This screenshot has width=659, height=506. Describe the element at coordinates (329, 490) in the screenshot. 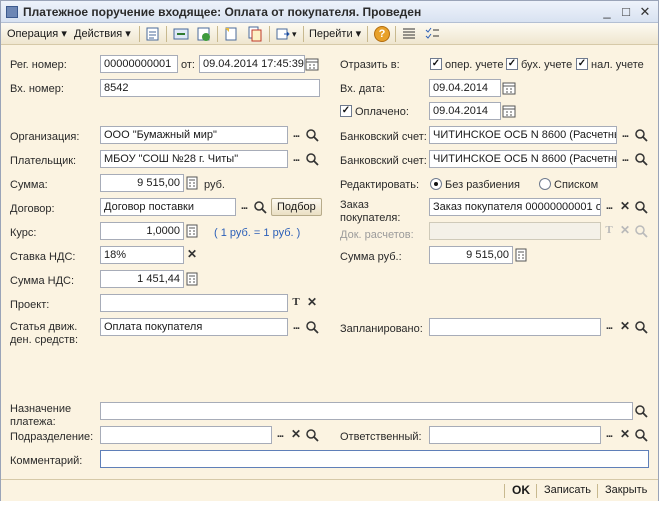

I see `bottom-bar: OK Записать Закрыть` at that location.